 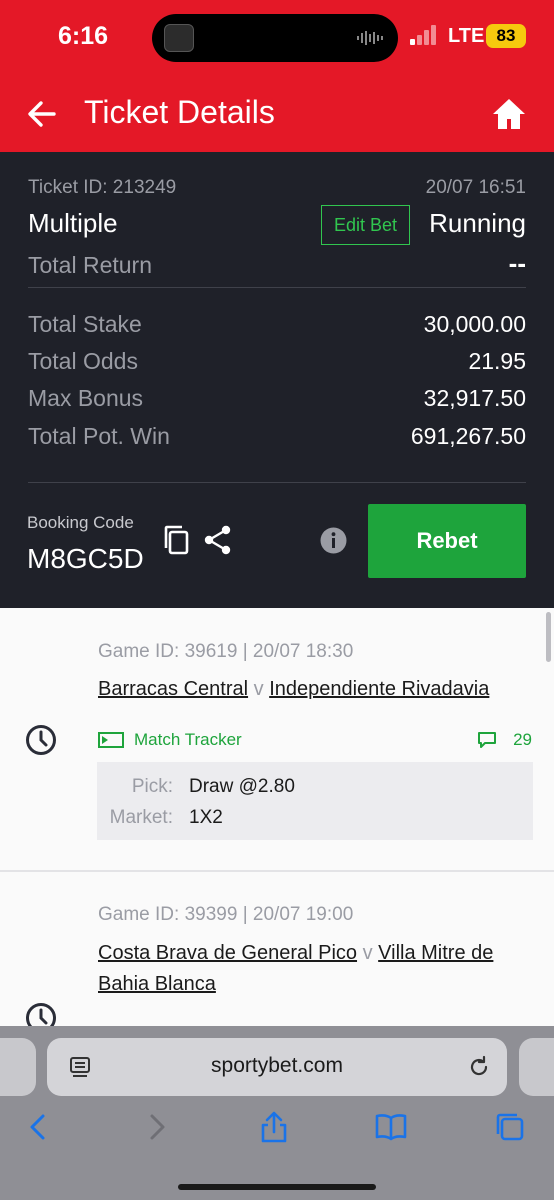 I want to click on battery-indicator: 83, so click(x=506, y=36).